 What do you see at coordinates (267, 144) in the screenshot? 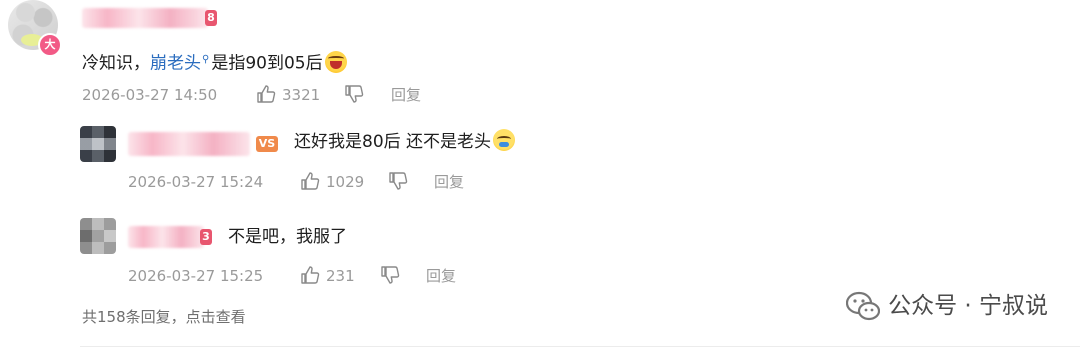
I see `level-badge: VS` at bounding box center [267, 144].